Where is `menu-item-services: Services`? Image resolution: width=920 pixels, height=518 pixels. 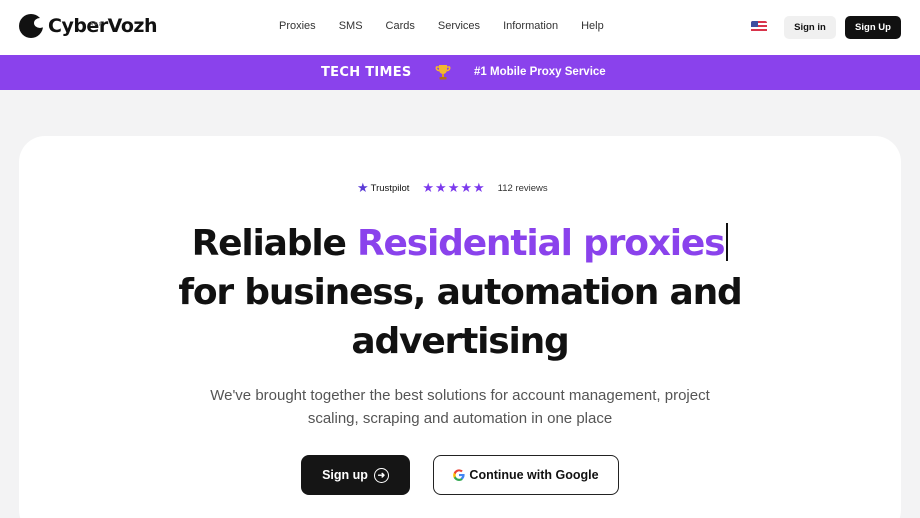 menu-item-services: Services is located at coordinates (459, 26).